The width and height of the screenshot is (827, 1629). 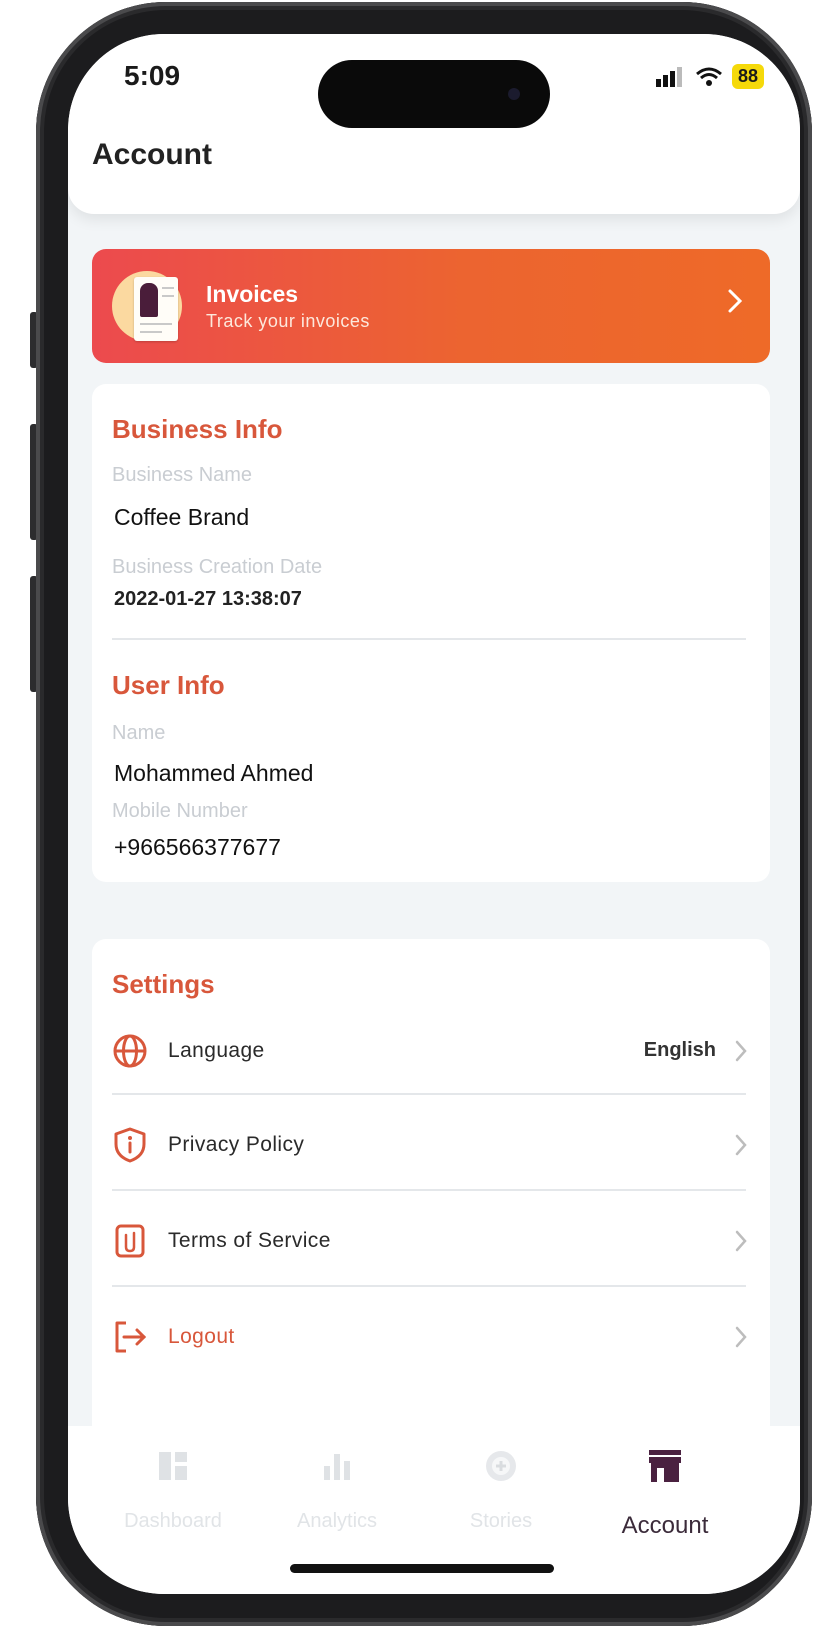 I want to click on cellular-signal-icon, so click(x=668, y=76).